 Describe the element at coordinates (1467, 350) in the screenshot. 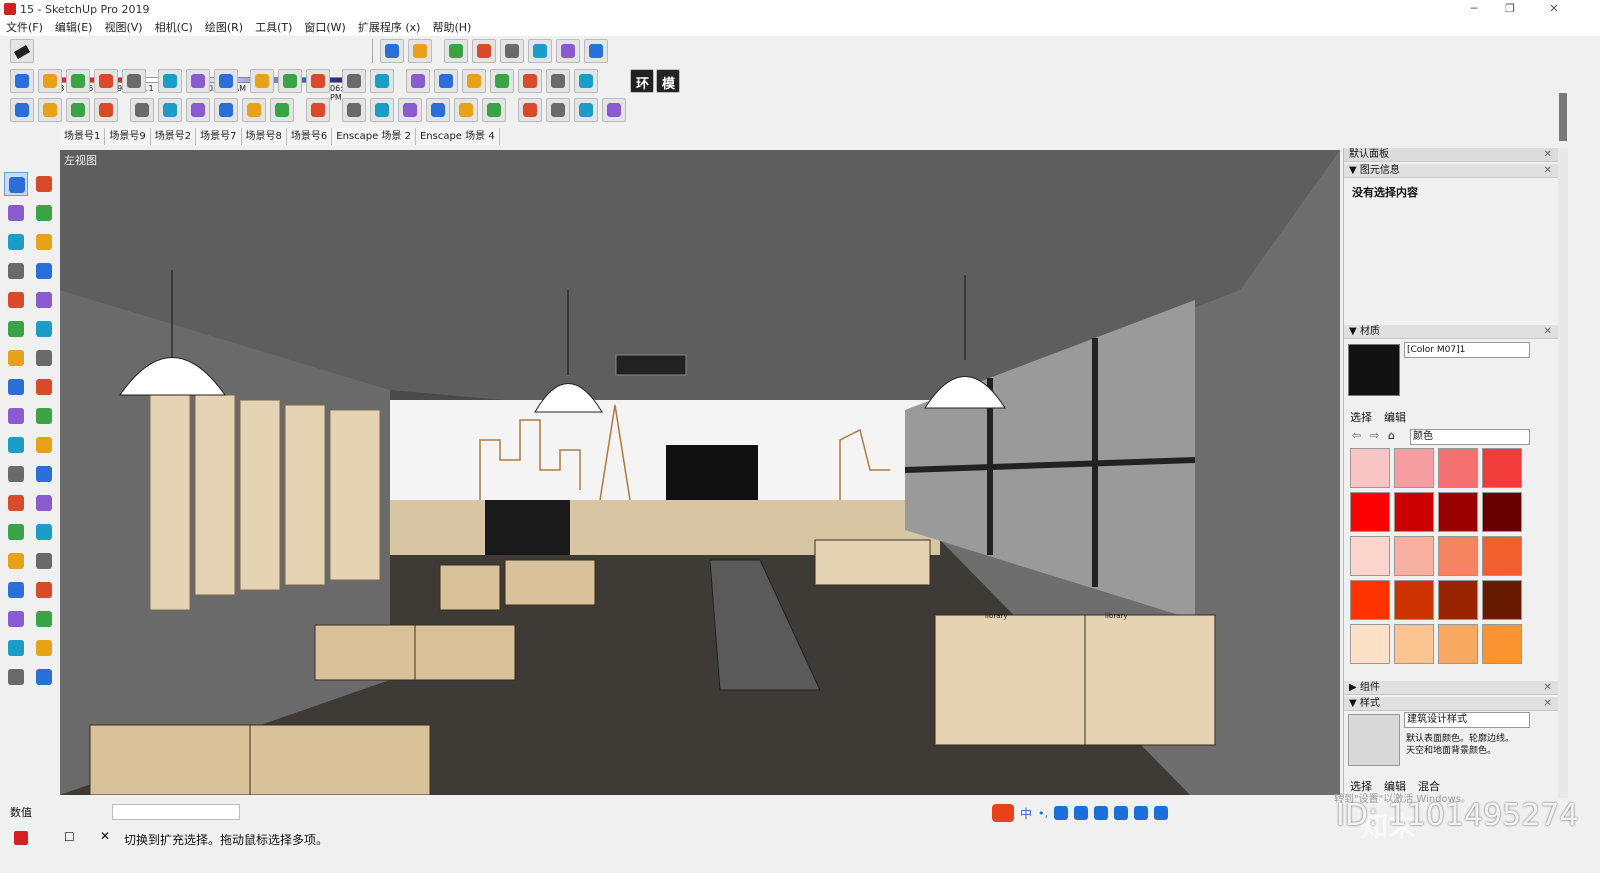

I see `material-name-field: [Color M07]1` at that location.